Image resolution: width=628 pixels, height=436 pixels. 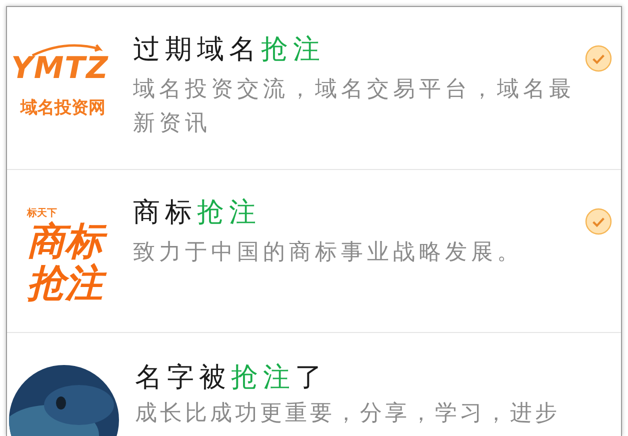 I want to click on result-title: 过期域名 抢注, so click(x=229, y=50).